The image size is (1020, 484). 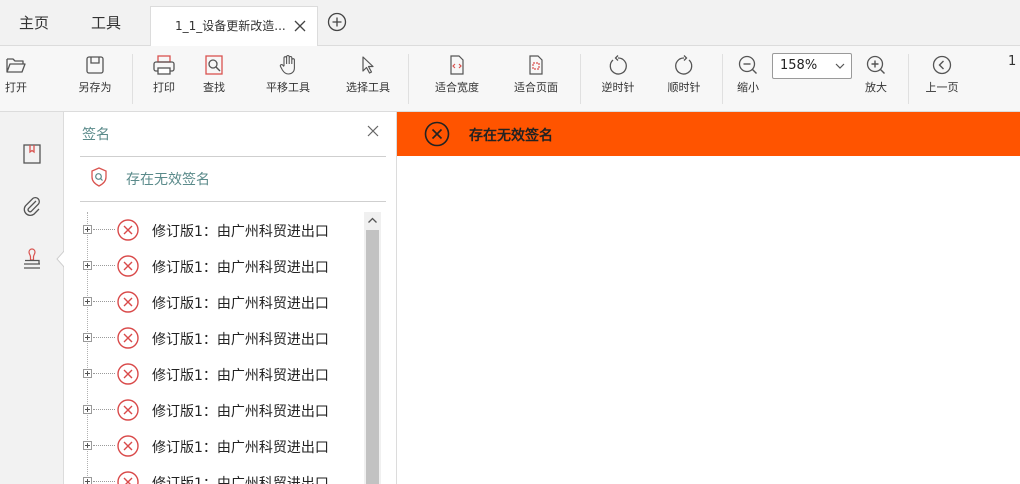 What do you see at coordinates (287, 65) in the screenshot?
I see `hand-icon` at bounding box center [287, 65].